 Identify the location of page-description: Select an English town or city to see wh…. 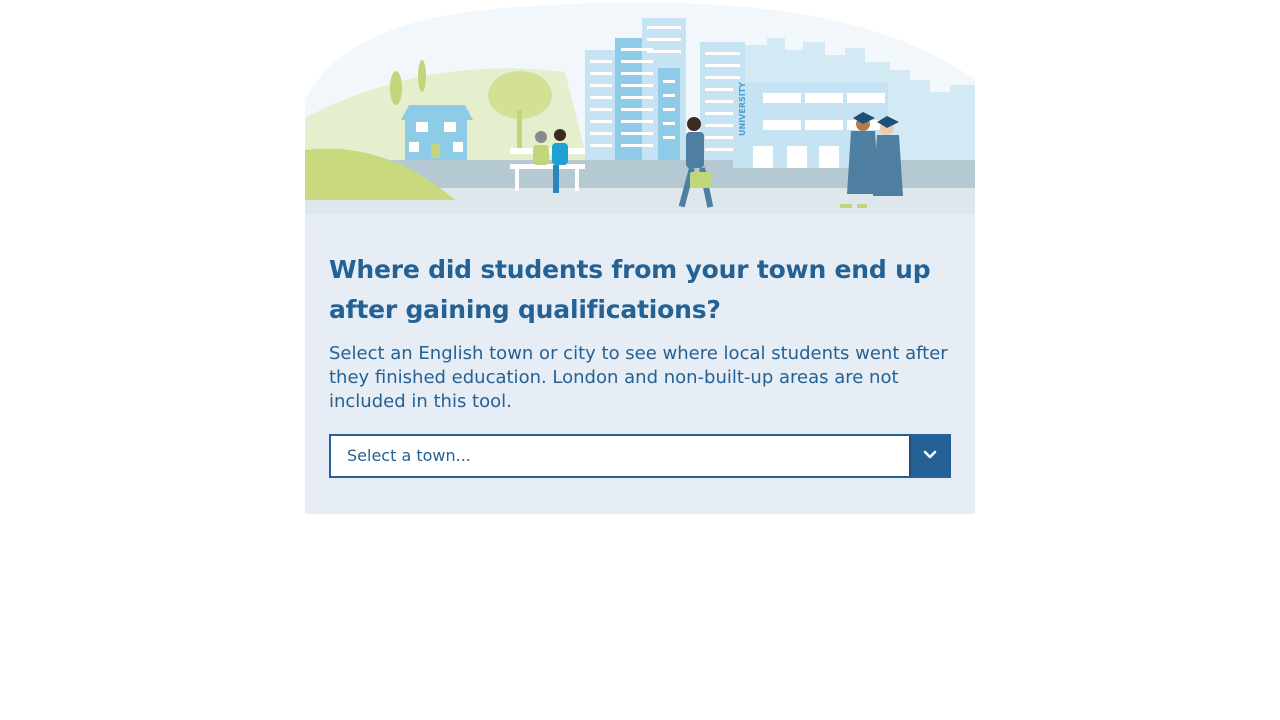
(638, 377).